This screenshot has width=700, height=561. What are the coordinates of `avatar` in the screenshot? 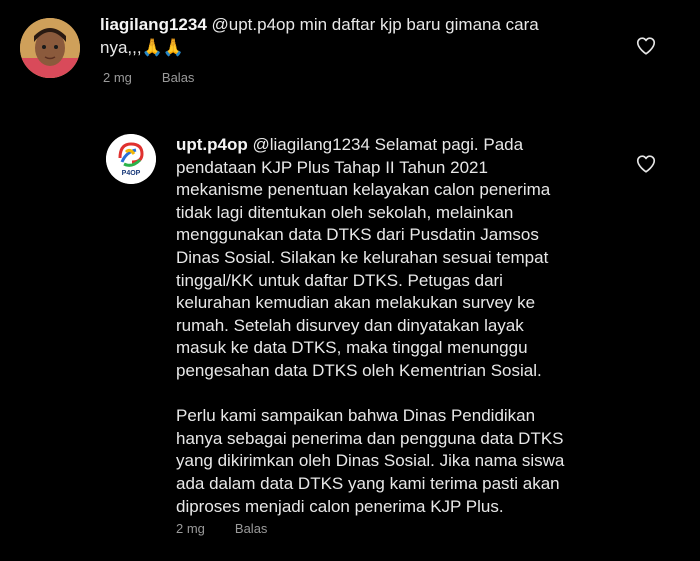 It's located at (50, 48).